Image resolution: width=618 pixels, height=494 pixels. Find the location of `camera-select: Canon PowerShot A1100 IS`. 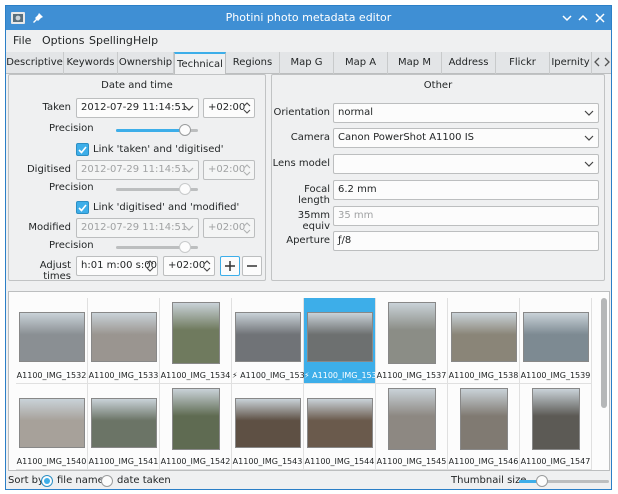

camera-select: Canon PowerShot A1100 IS is located at coordinates (466, 138).